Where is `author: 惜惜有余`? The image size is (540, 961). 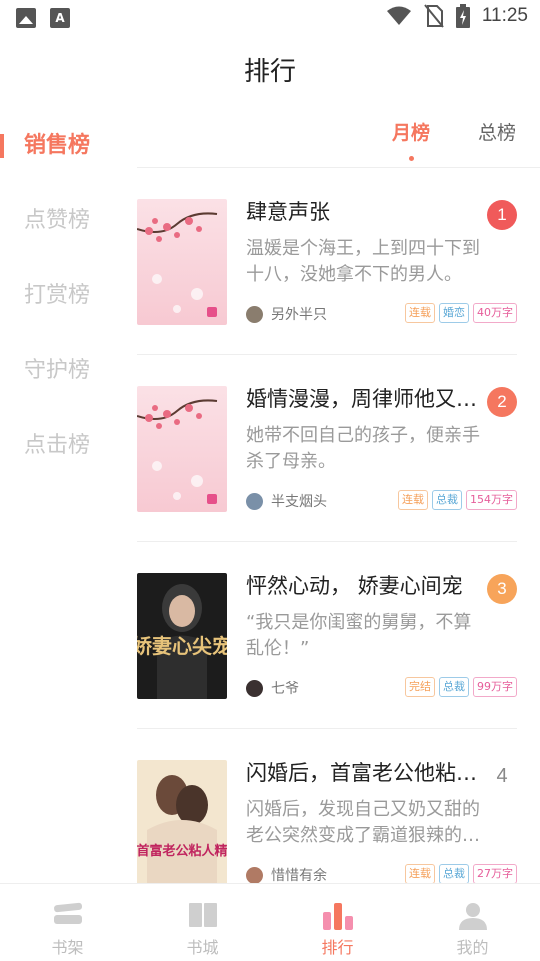
author: 惜惜有余 is located at coordinates (286, 874).